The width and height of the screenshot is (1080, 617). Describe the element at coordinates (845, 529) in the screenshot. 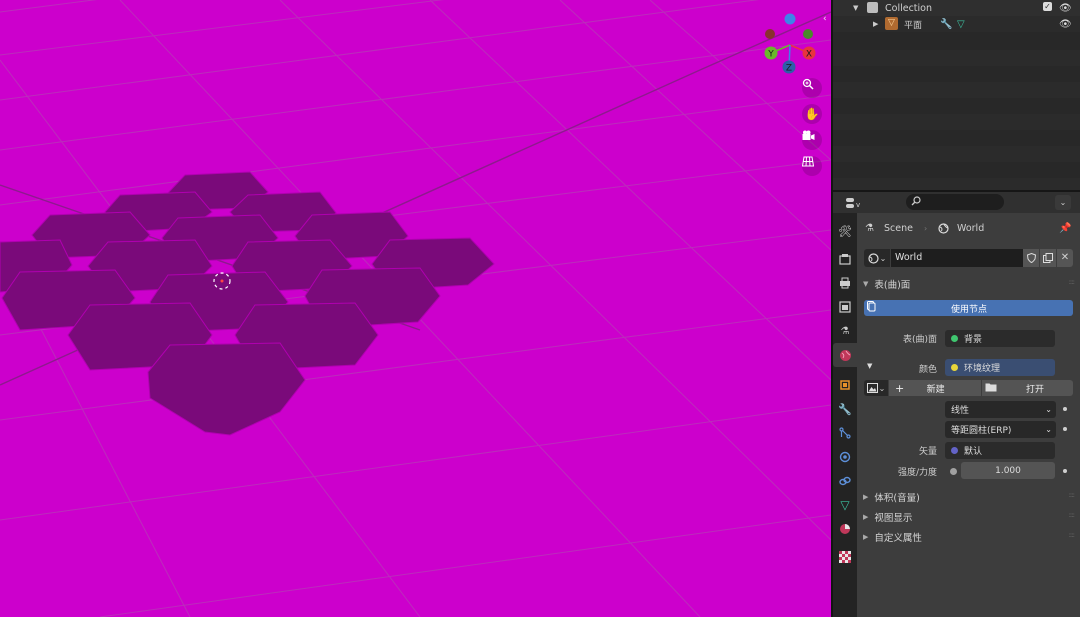

I see `material-tab-icon` at that location.